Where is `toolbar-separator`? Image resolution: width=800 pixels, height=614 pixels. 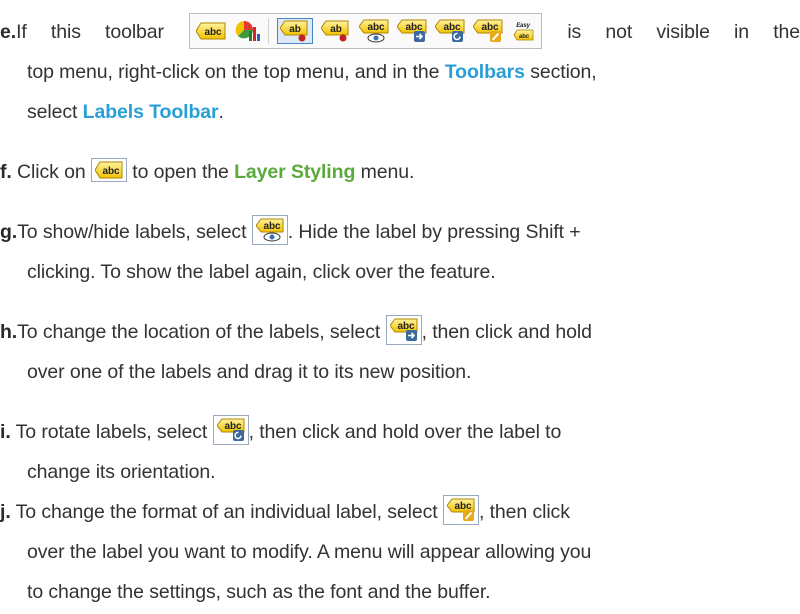 toolbar-separator is located at coordinates (269, 30).